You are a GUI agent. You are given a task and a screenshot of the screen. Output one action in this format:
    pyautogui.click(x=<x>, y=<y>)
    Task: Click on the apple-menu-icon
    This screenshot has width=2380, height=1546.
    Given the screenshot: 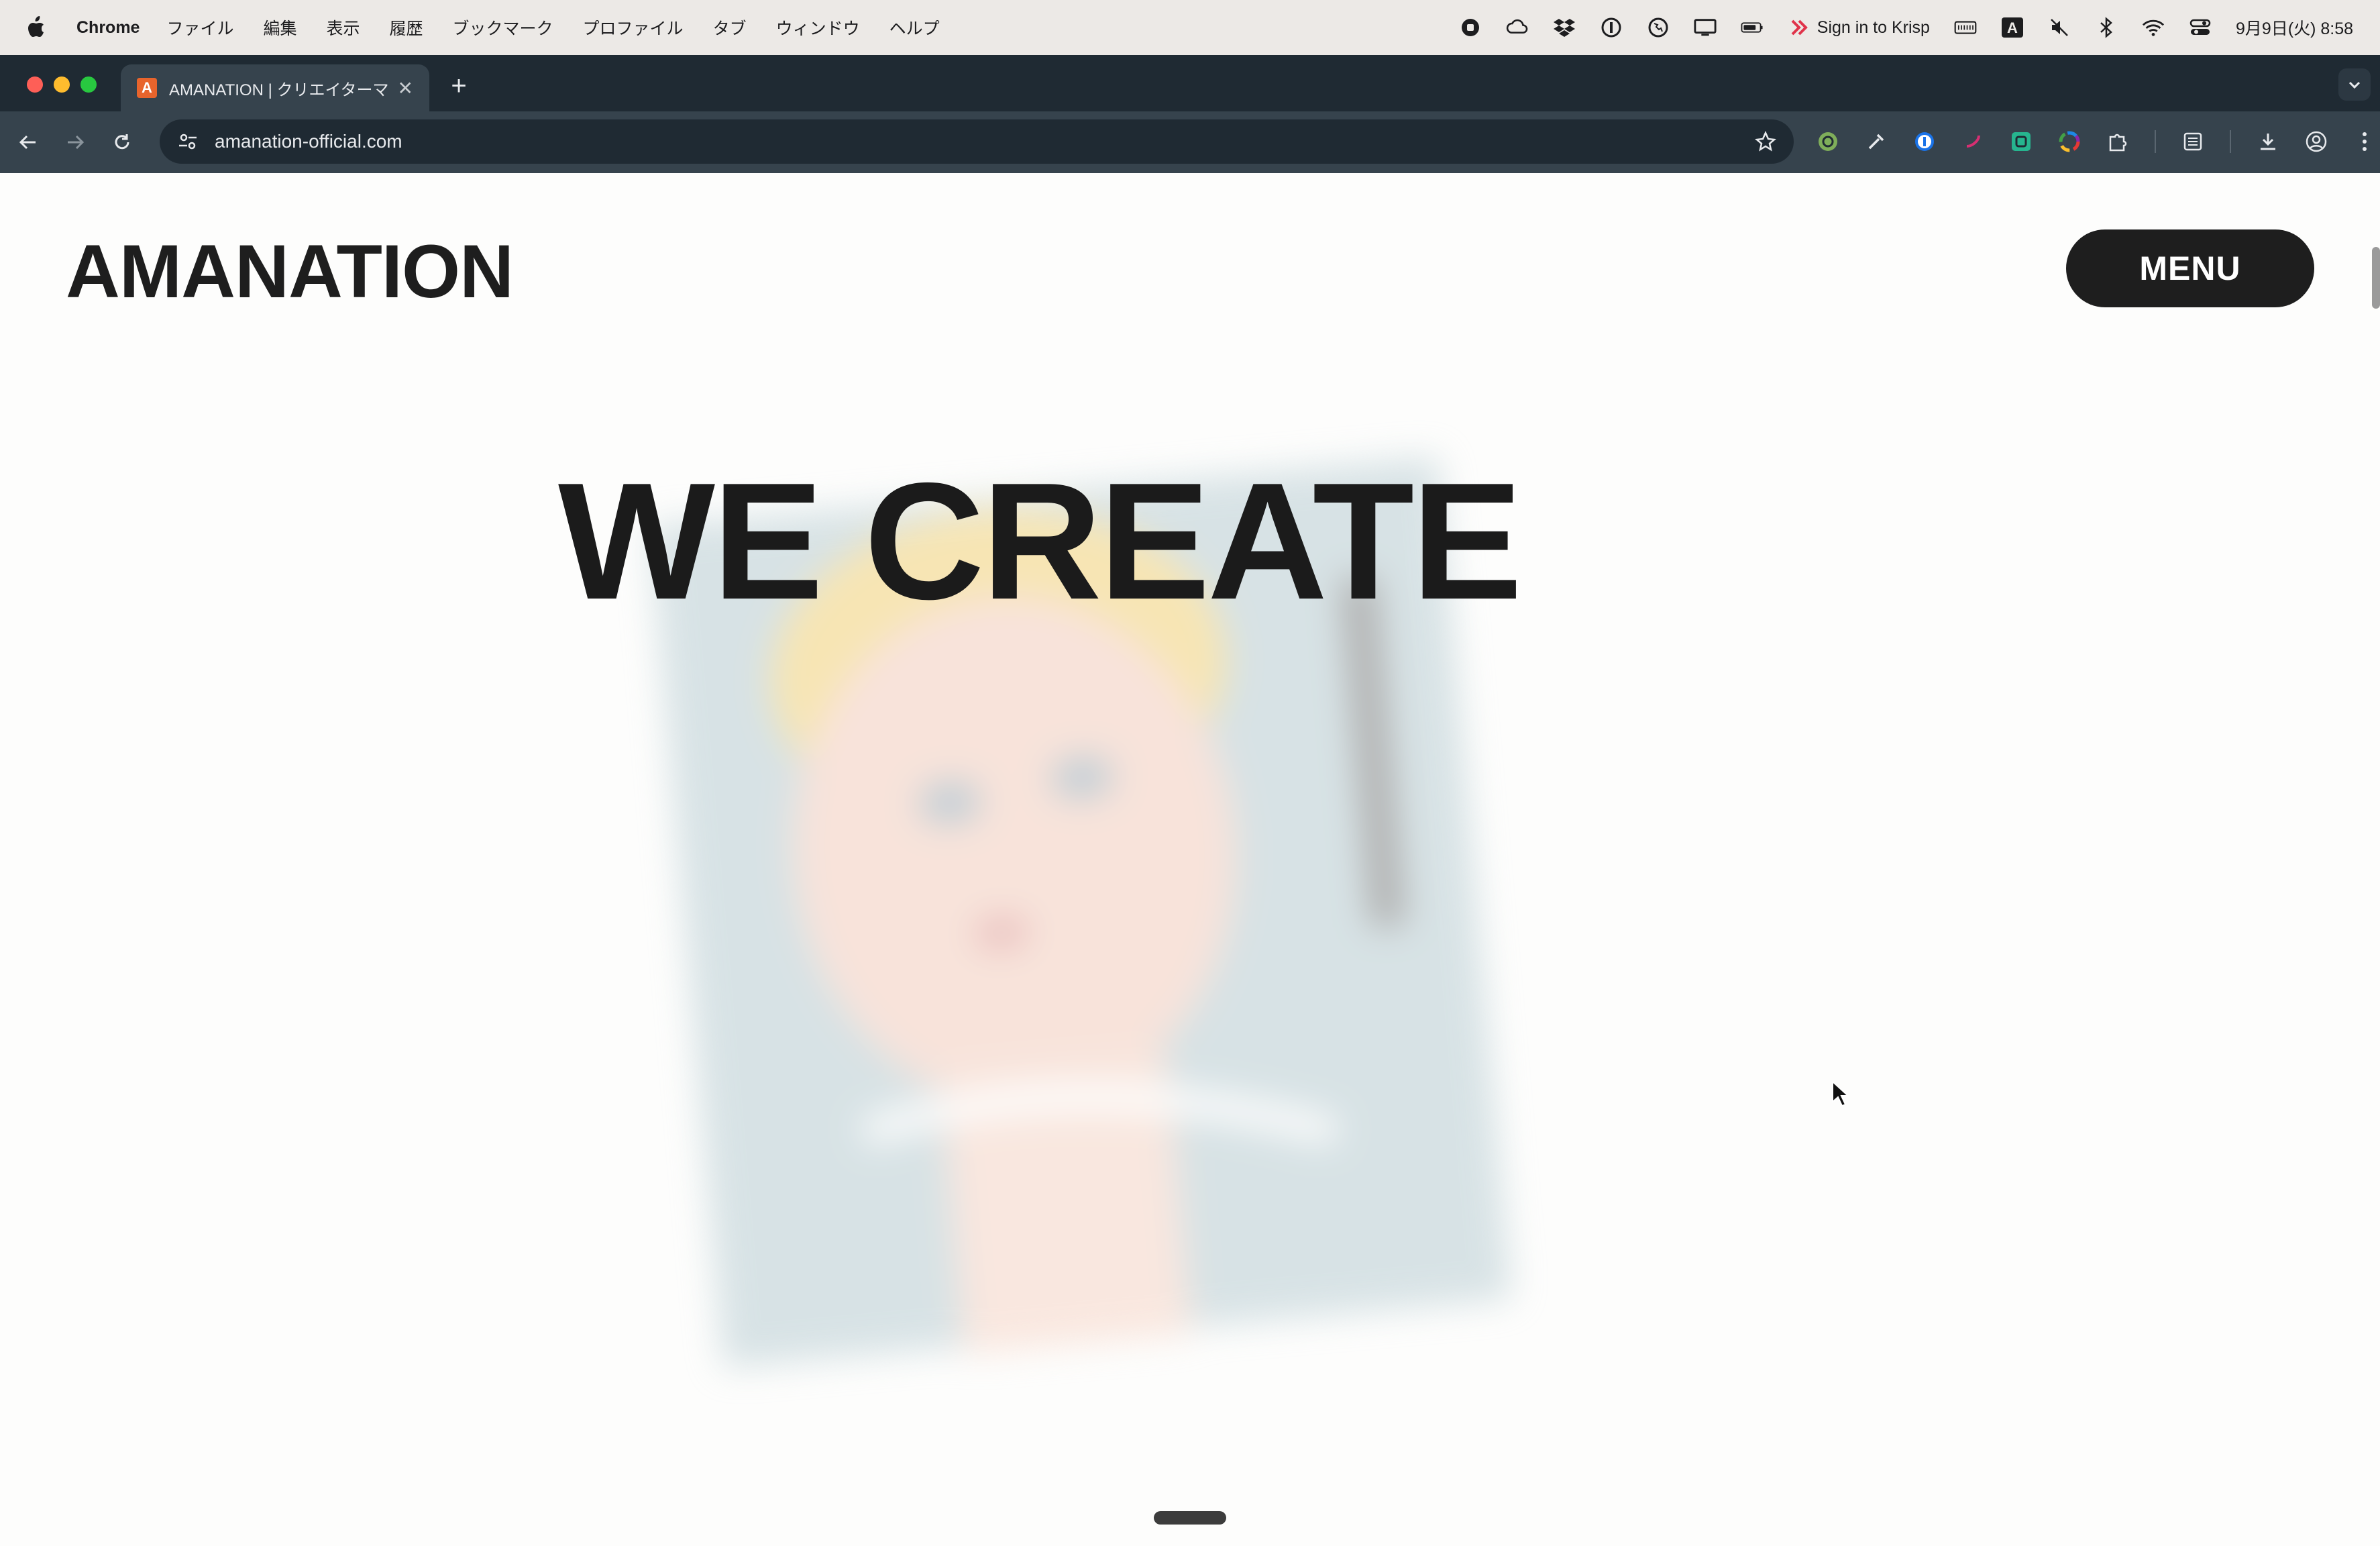 What is the action you would take?
    pyautogui.click(x=36, y=28)
    